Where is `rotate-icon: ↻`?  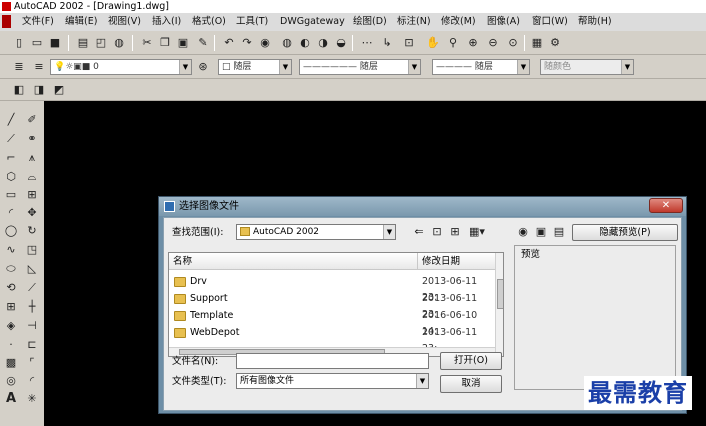 rotate-icon: ↻ is located at coordinates (32, 231).